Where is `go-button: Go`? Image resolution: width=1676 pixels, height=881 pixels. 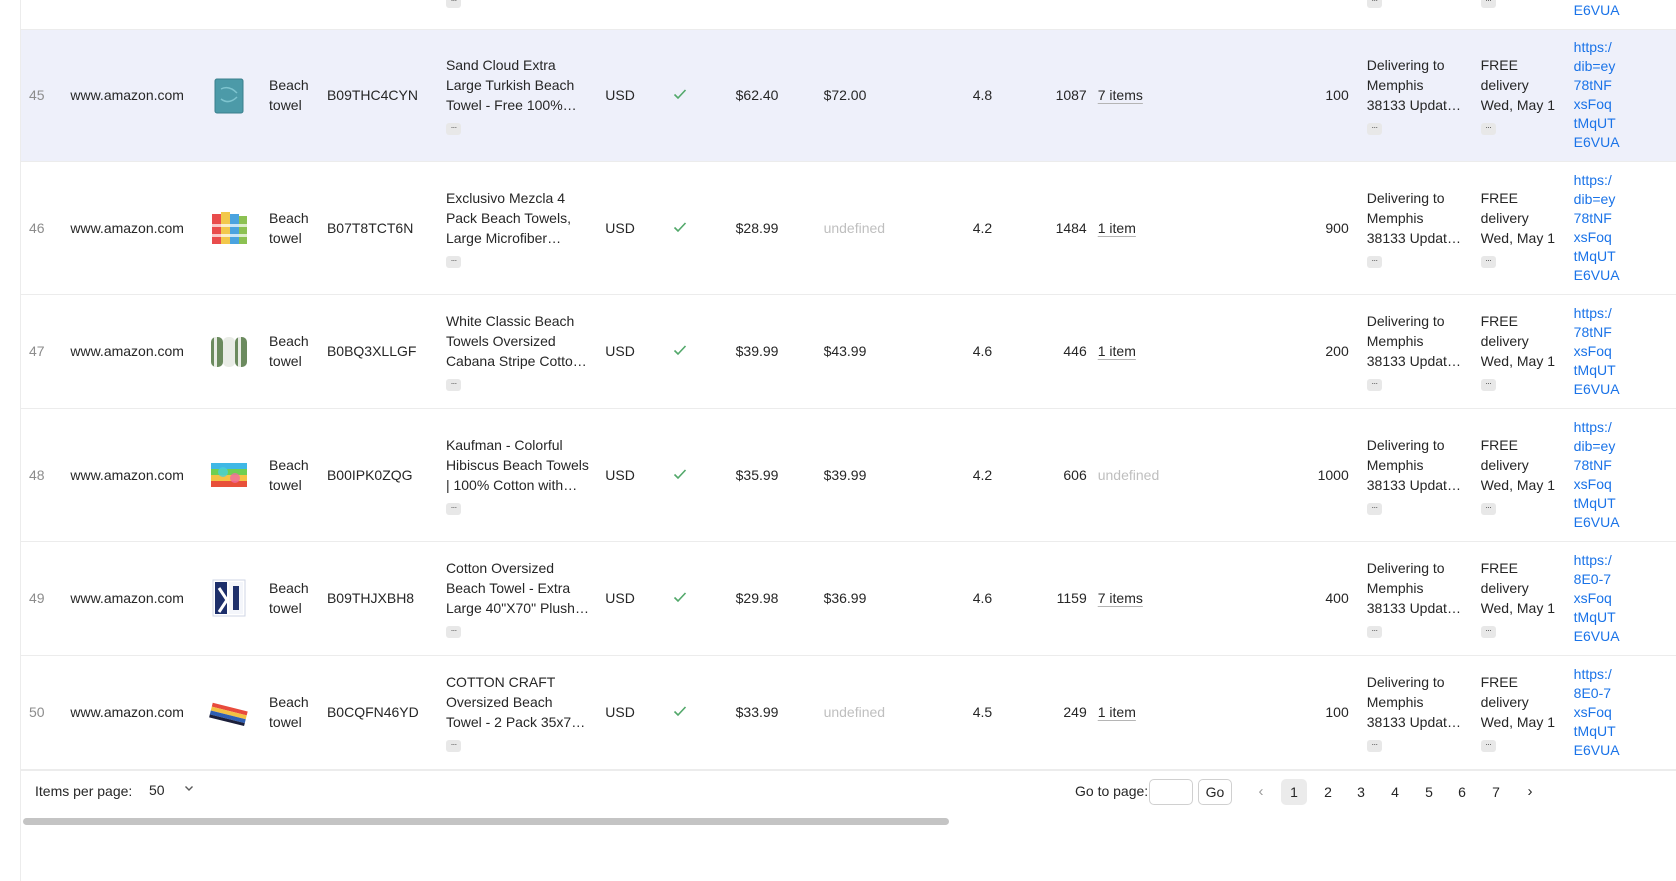 go-button: Go is located at coordinates (1215, 792).